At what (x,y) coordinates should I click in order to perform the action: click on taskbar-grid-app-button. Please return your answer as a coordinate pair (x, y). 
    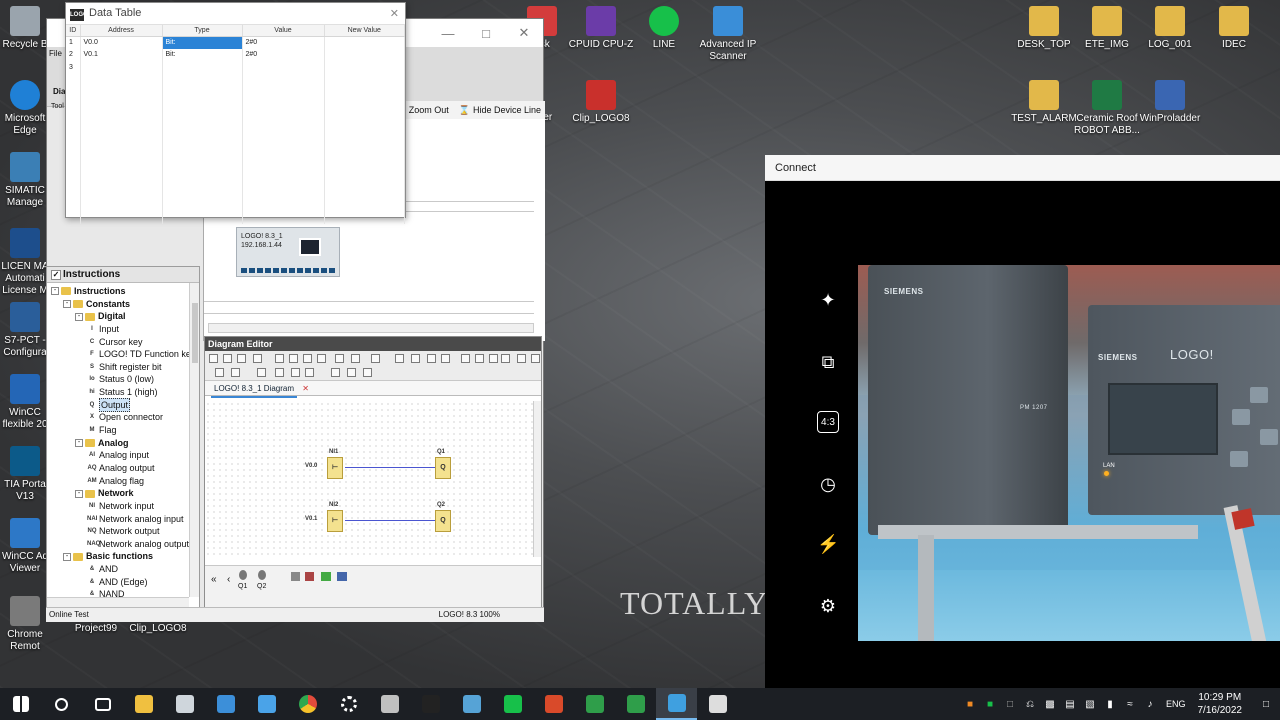
    Looking at the image, I should click on (553, 704).